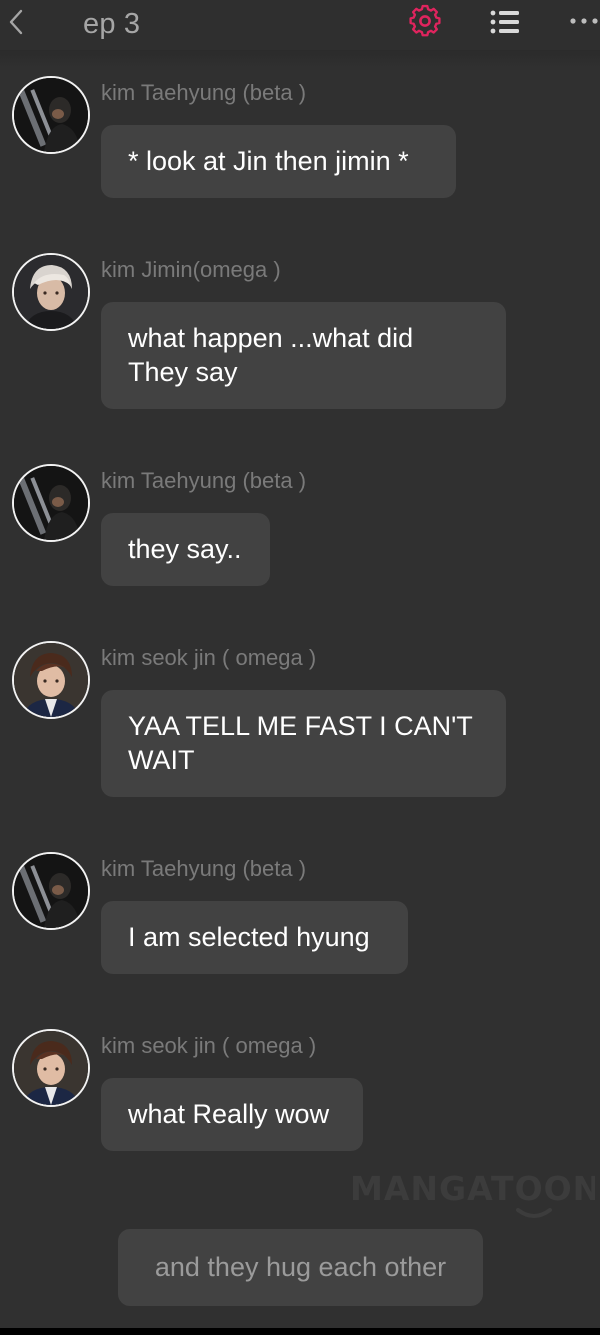  Describe the element at coordinates (300, 1267) in the screenshot. I see `narration-bubble: and they hug each other` at that location.